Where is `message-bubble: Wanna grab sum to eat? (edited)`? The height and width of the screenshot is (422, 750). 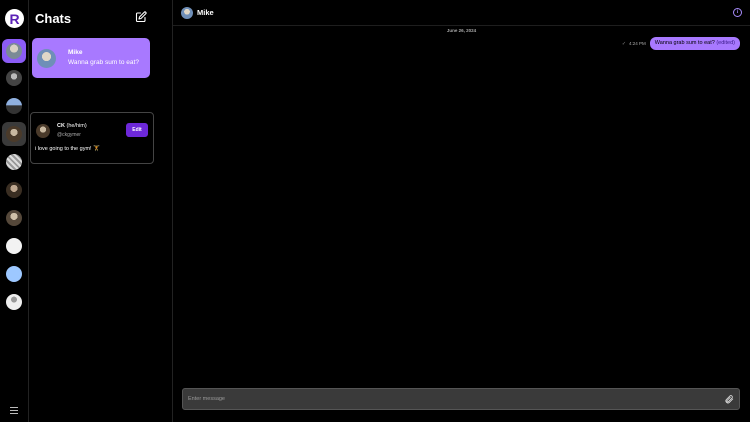 message-bubble: Wanna grab sum to eat? (edited) is located at coordinates (694, 43).